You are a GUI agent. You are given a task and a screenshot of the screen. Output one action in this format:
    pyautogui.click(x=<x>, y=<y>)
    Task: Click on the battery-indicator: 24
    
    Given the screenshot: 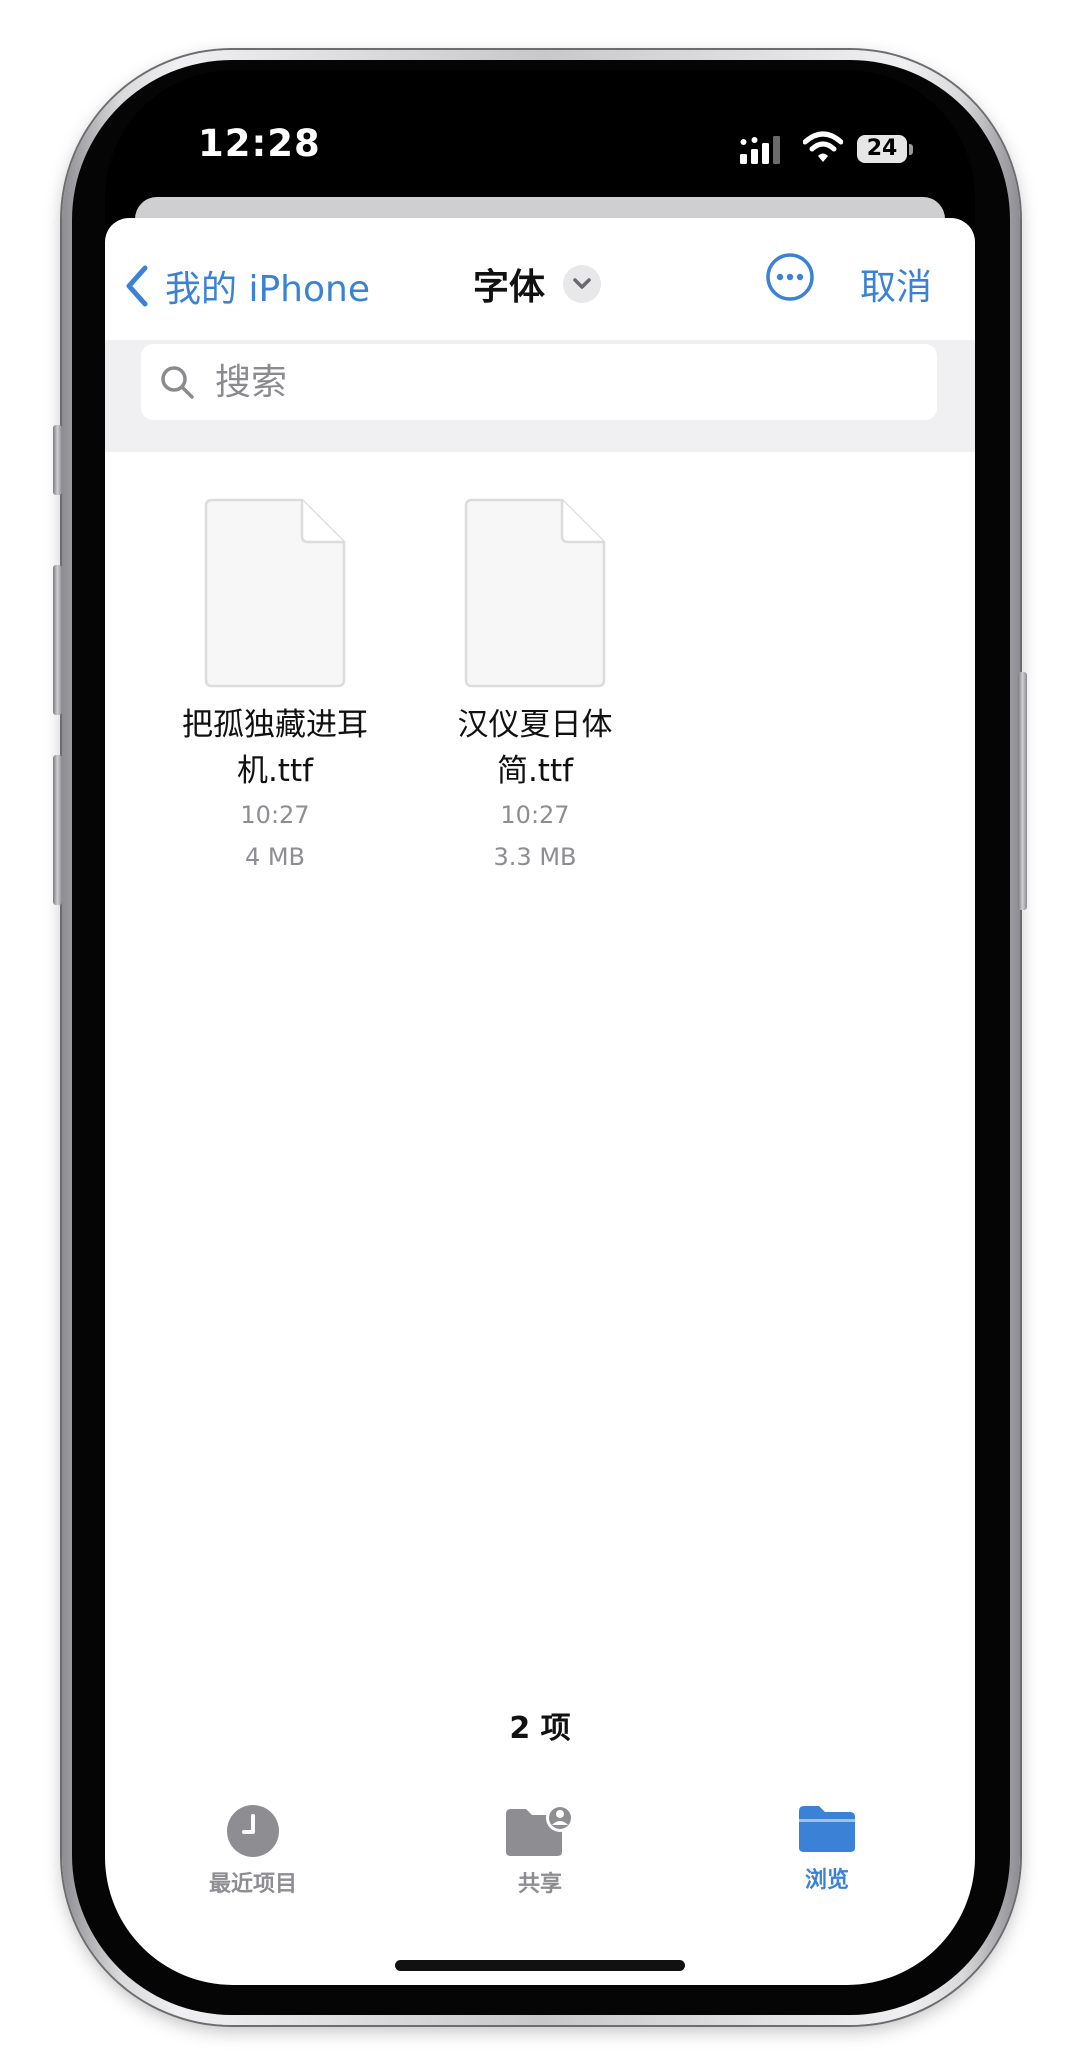 What is the action you would take?
    pyautogui.click(x=882, y=149)
    